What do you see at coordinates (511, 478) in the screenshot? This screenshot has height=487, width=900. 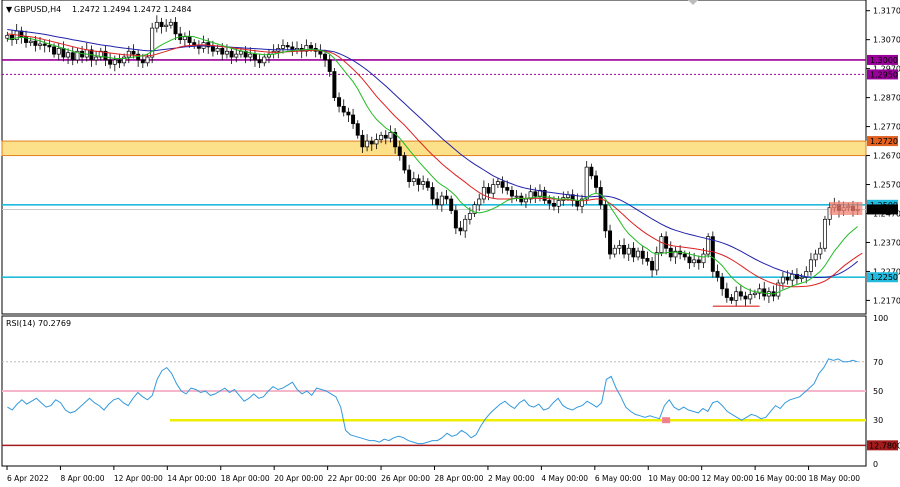 I see `time-tick-label: 2 May 00:00` at bounding box center [511, 478].